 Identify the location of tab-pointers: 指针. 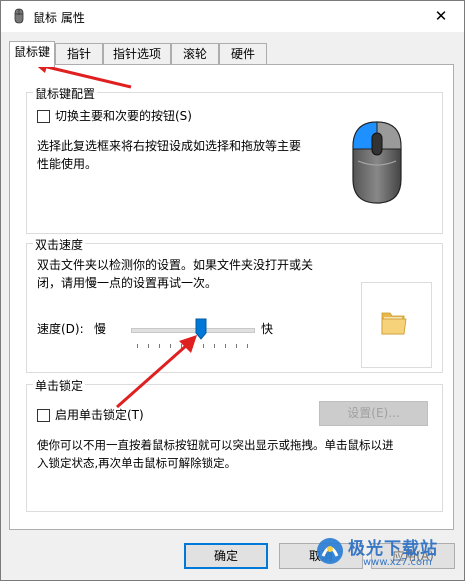
(79, 54).